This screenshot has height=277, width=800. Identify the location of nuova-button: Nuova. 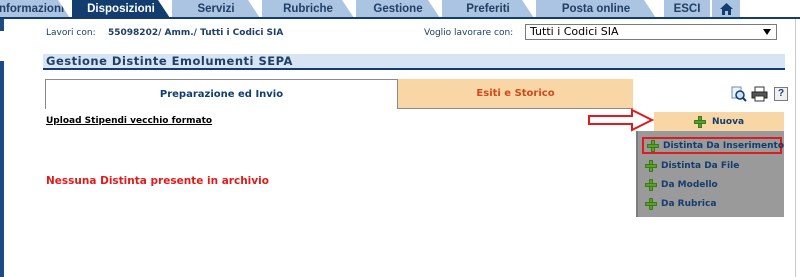
(719, 121).